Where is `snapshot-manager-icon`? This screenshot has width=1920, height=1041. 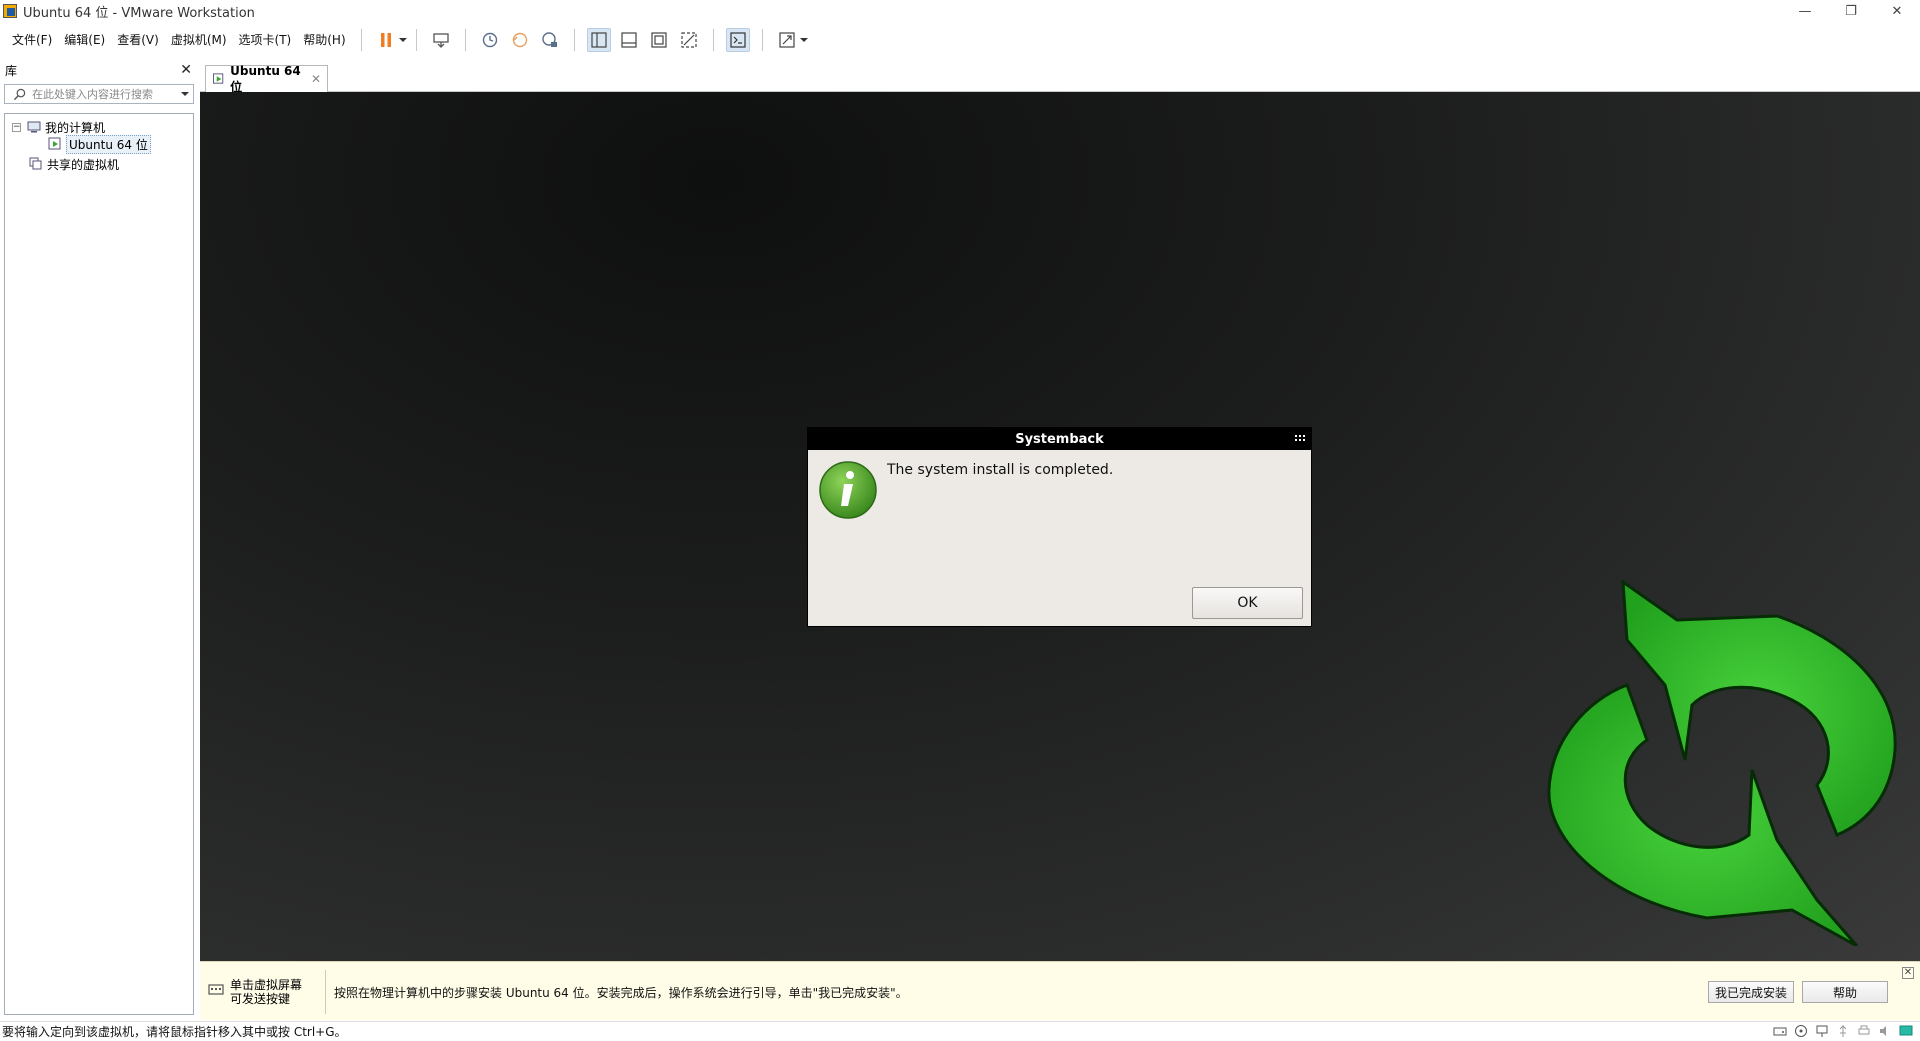 snapshot-manager-icon is located at coordinates (549, 39).